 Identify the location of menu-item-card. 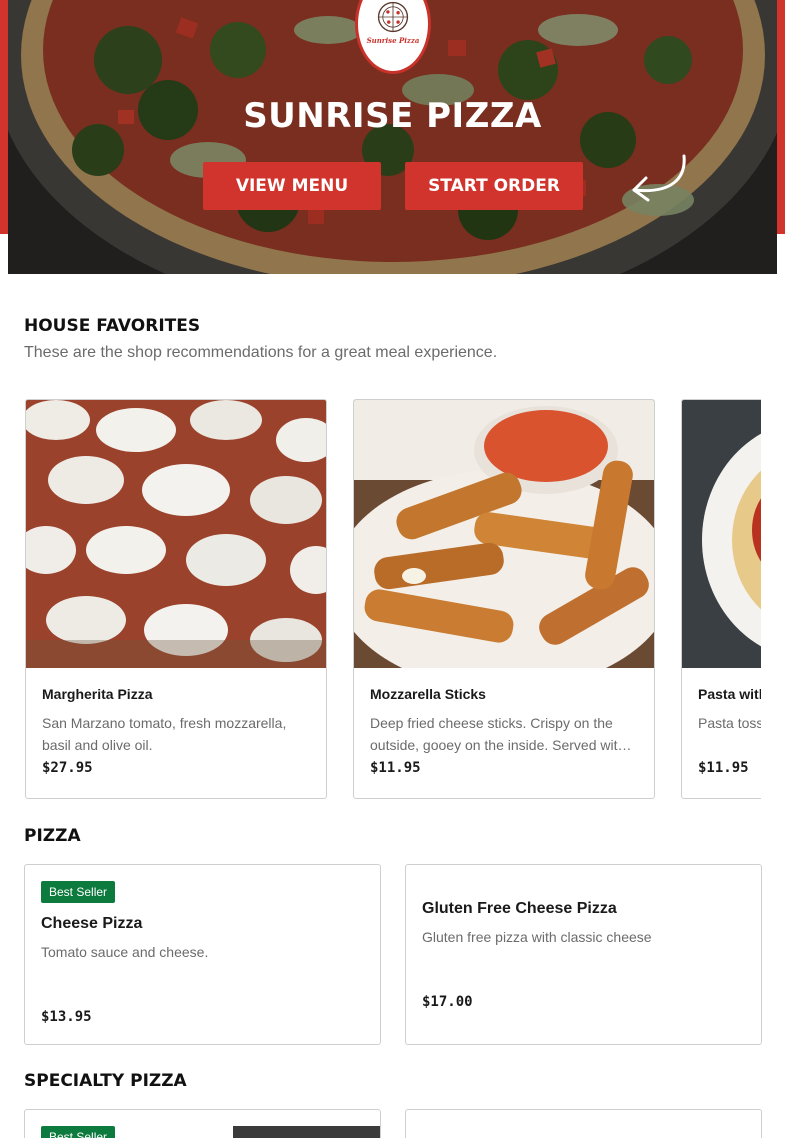
(583, 1123).